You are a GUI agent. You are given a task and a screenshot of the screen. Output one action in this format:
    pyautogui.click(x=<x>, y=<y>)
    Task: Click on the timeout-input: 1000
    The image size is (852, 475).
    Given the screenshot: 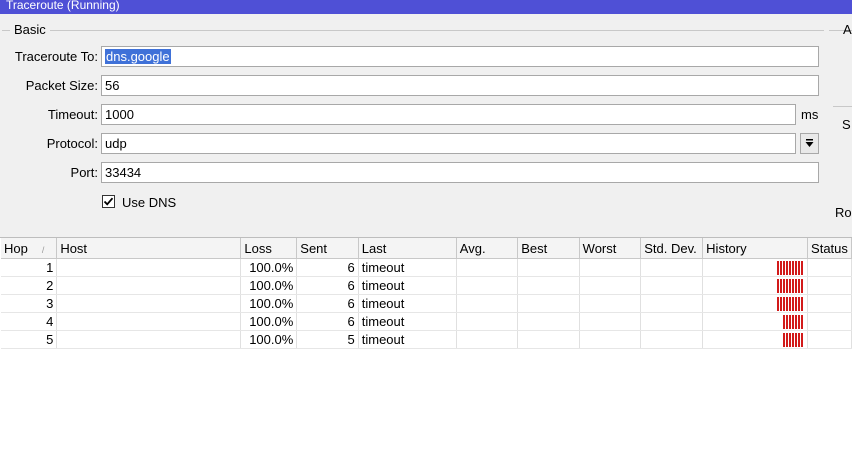 What is the action you would take?
    pyautogui.click(x=448, y=114)
    